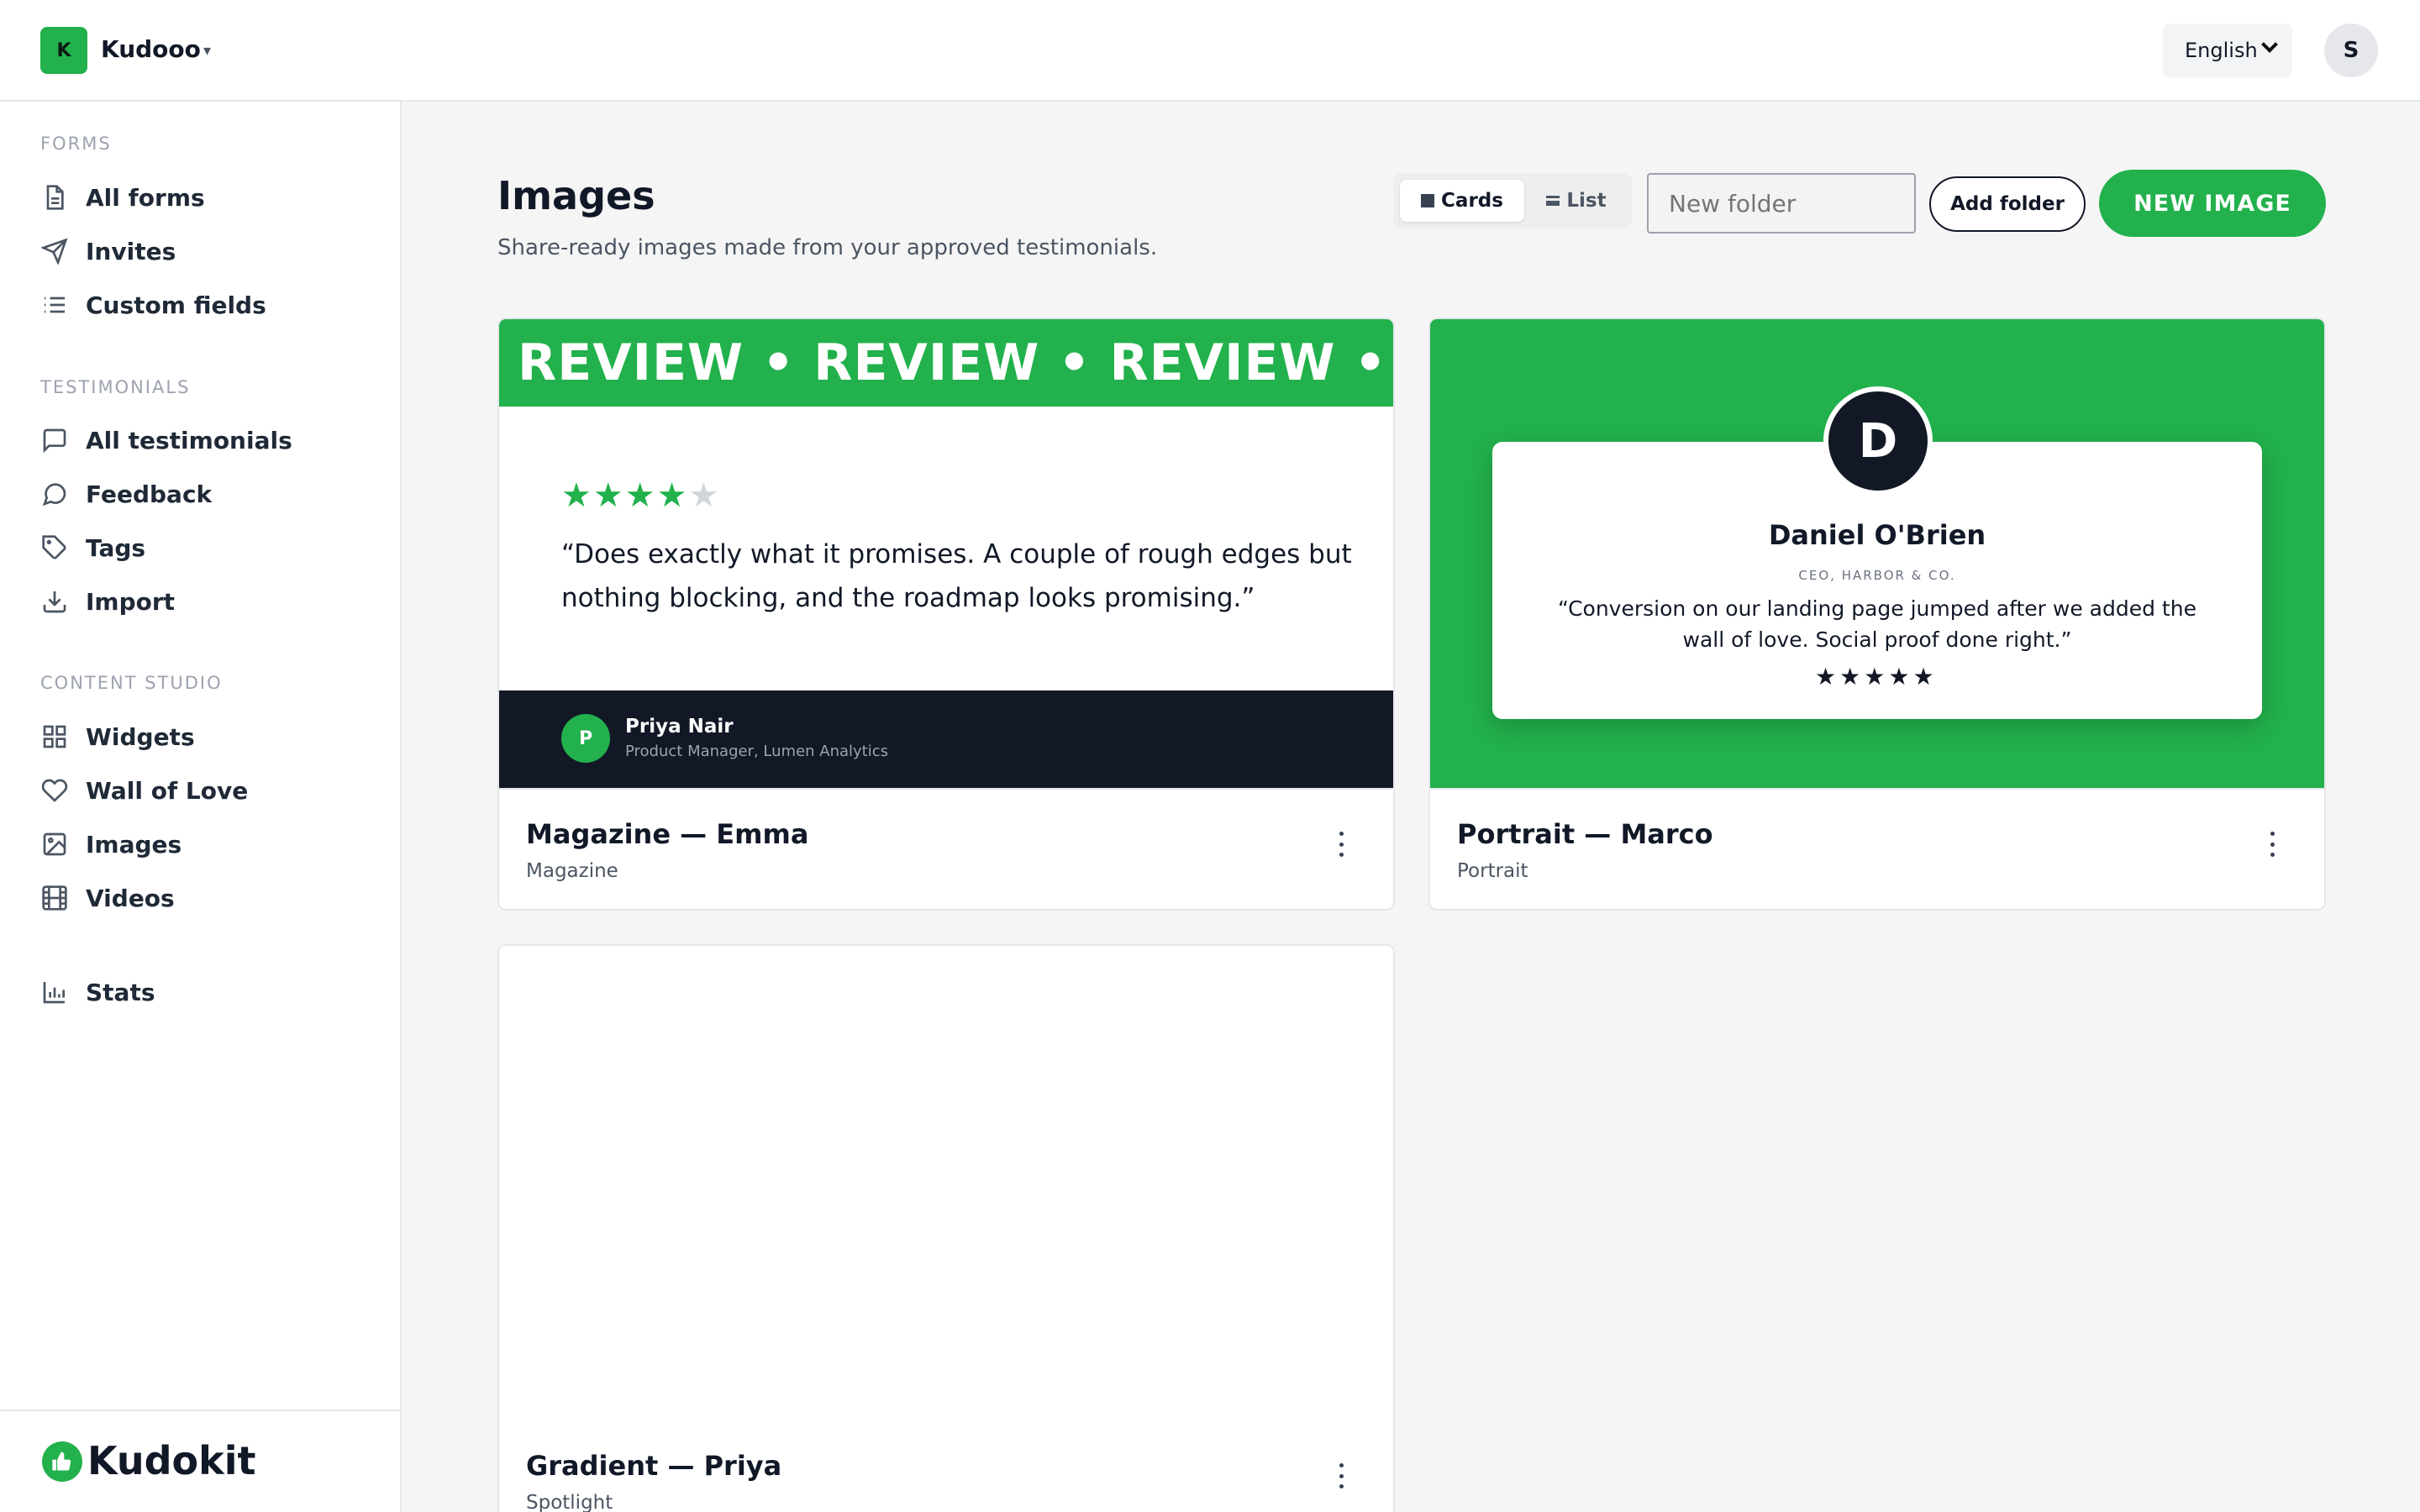 Image resolution: width=2420 pixels, height=1512 pixels. I want to click on sidebar-item-wall-of-love: Wall of Love, so click(144, 790).